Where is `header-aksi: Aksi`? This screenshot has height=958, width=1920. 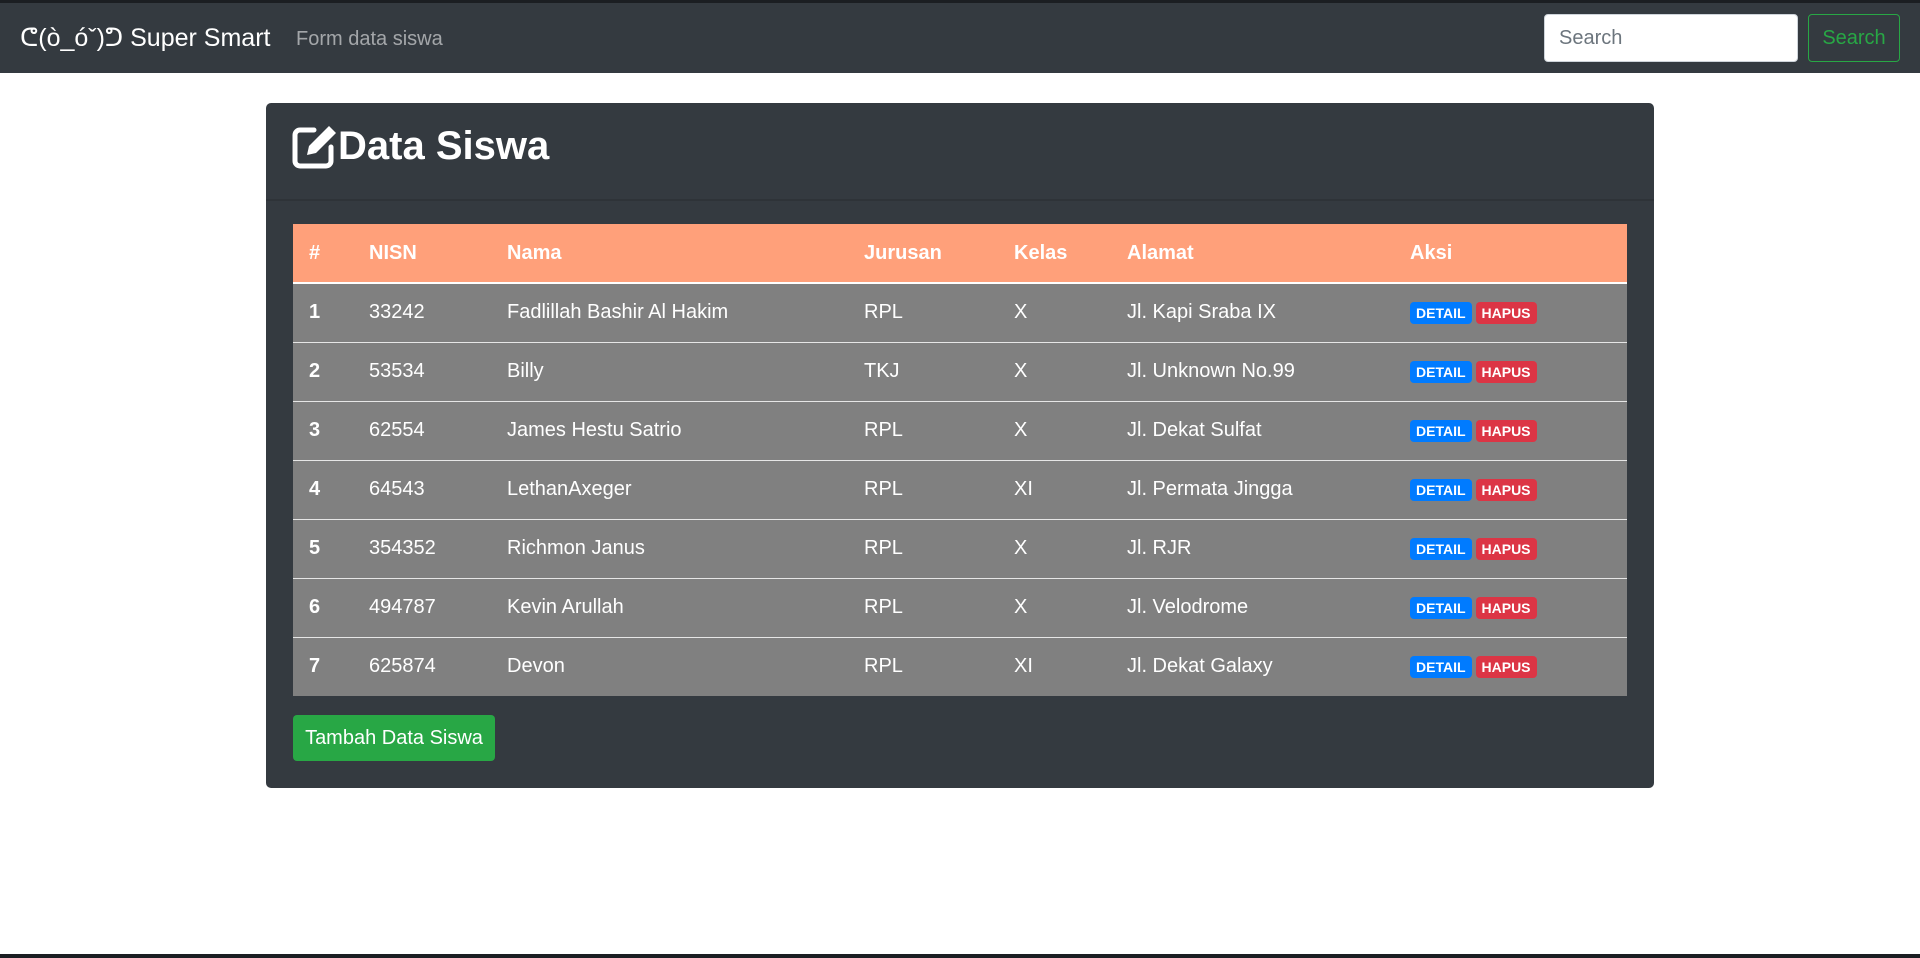
header-aksi: Aksi is located at coordinates (1510, 254).